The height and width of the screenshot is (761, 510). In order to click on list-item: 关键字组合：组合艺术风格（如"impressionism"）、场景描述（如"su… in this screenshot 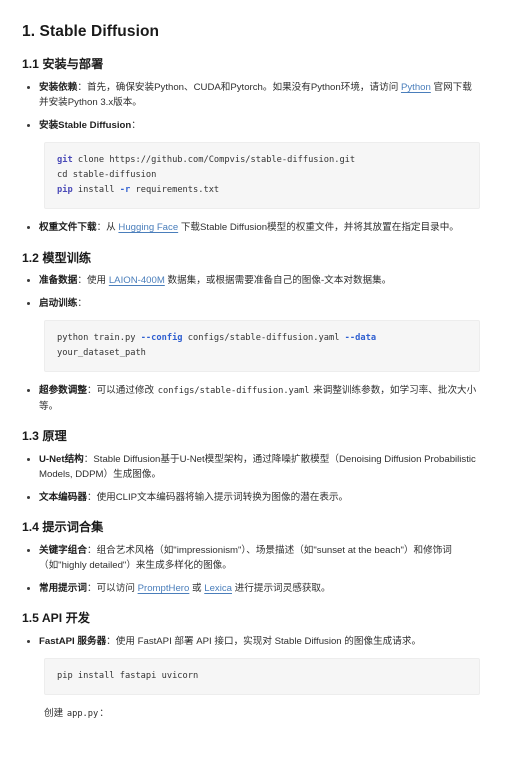, I will do `click(251, 558)`.